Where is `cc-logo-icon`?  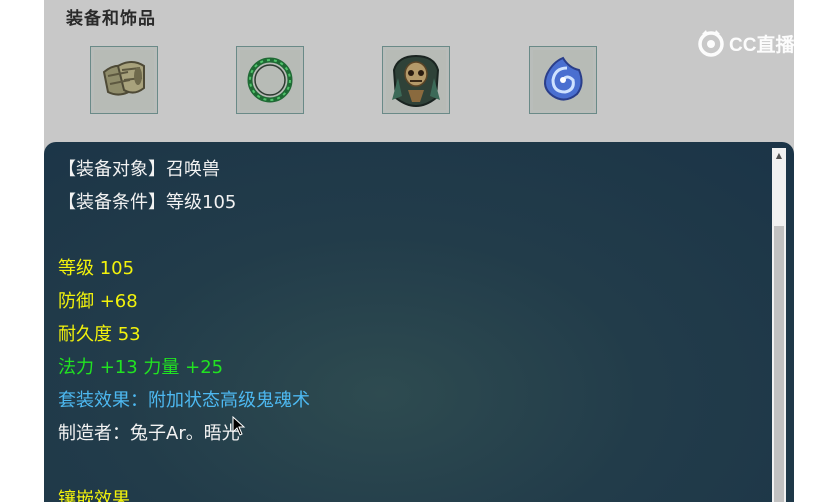 cc-logo-icon is located at coordinates (711, 43).